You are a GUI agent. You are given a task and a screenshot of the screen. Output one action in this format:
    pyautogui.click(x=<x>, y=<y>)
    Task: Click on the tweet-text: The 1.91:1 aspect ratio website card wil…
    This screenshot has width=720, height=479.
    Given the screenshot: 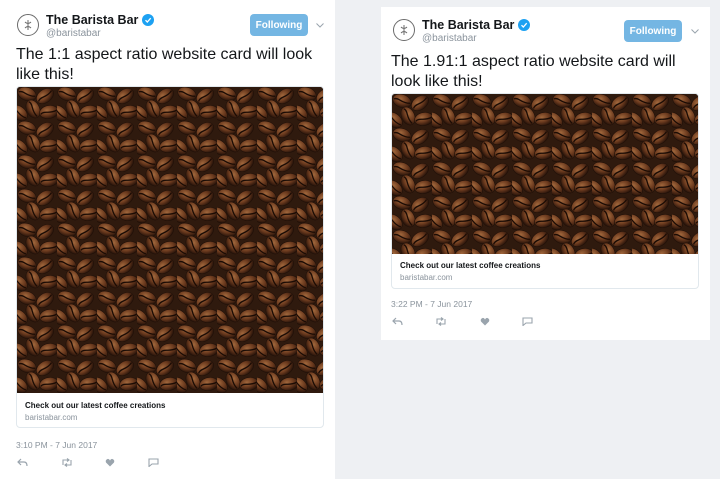 What is the action you would take?
    pyautogui.click(x=533, y=71)
    